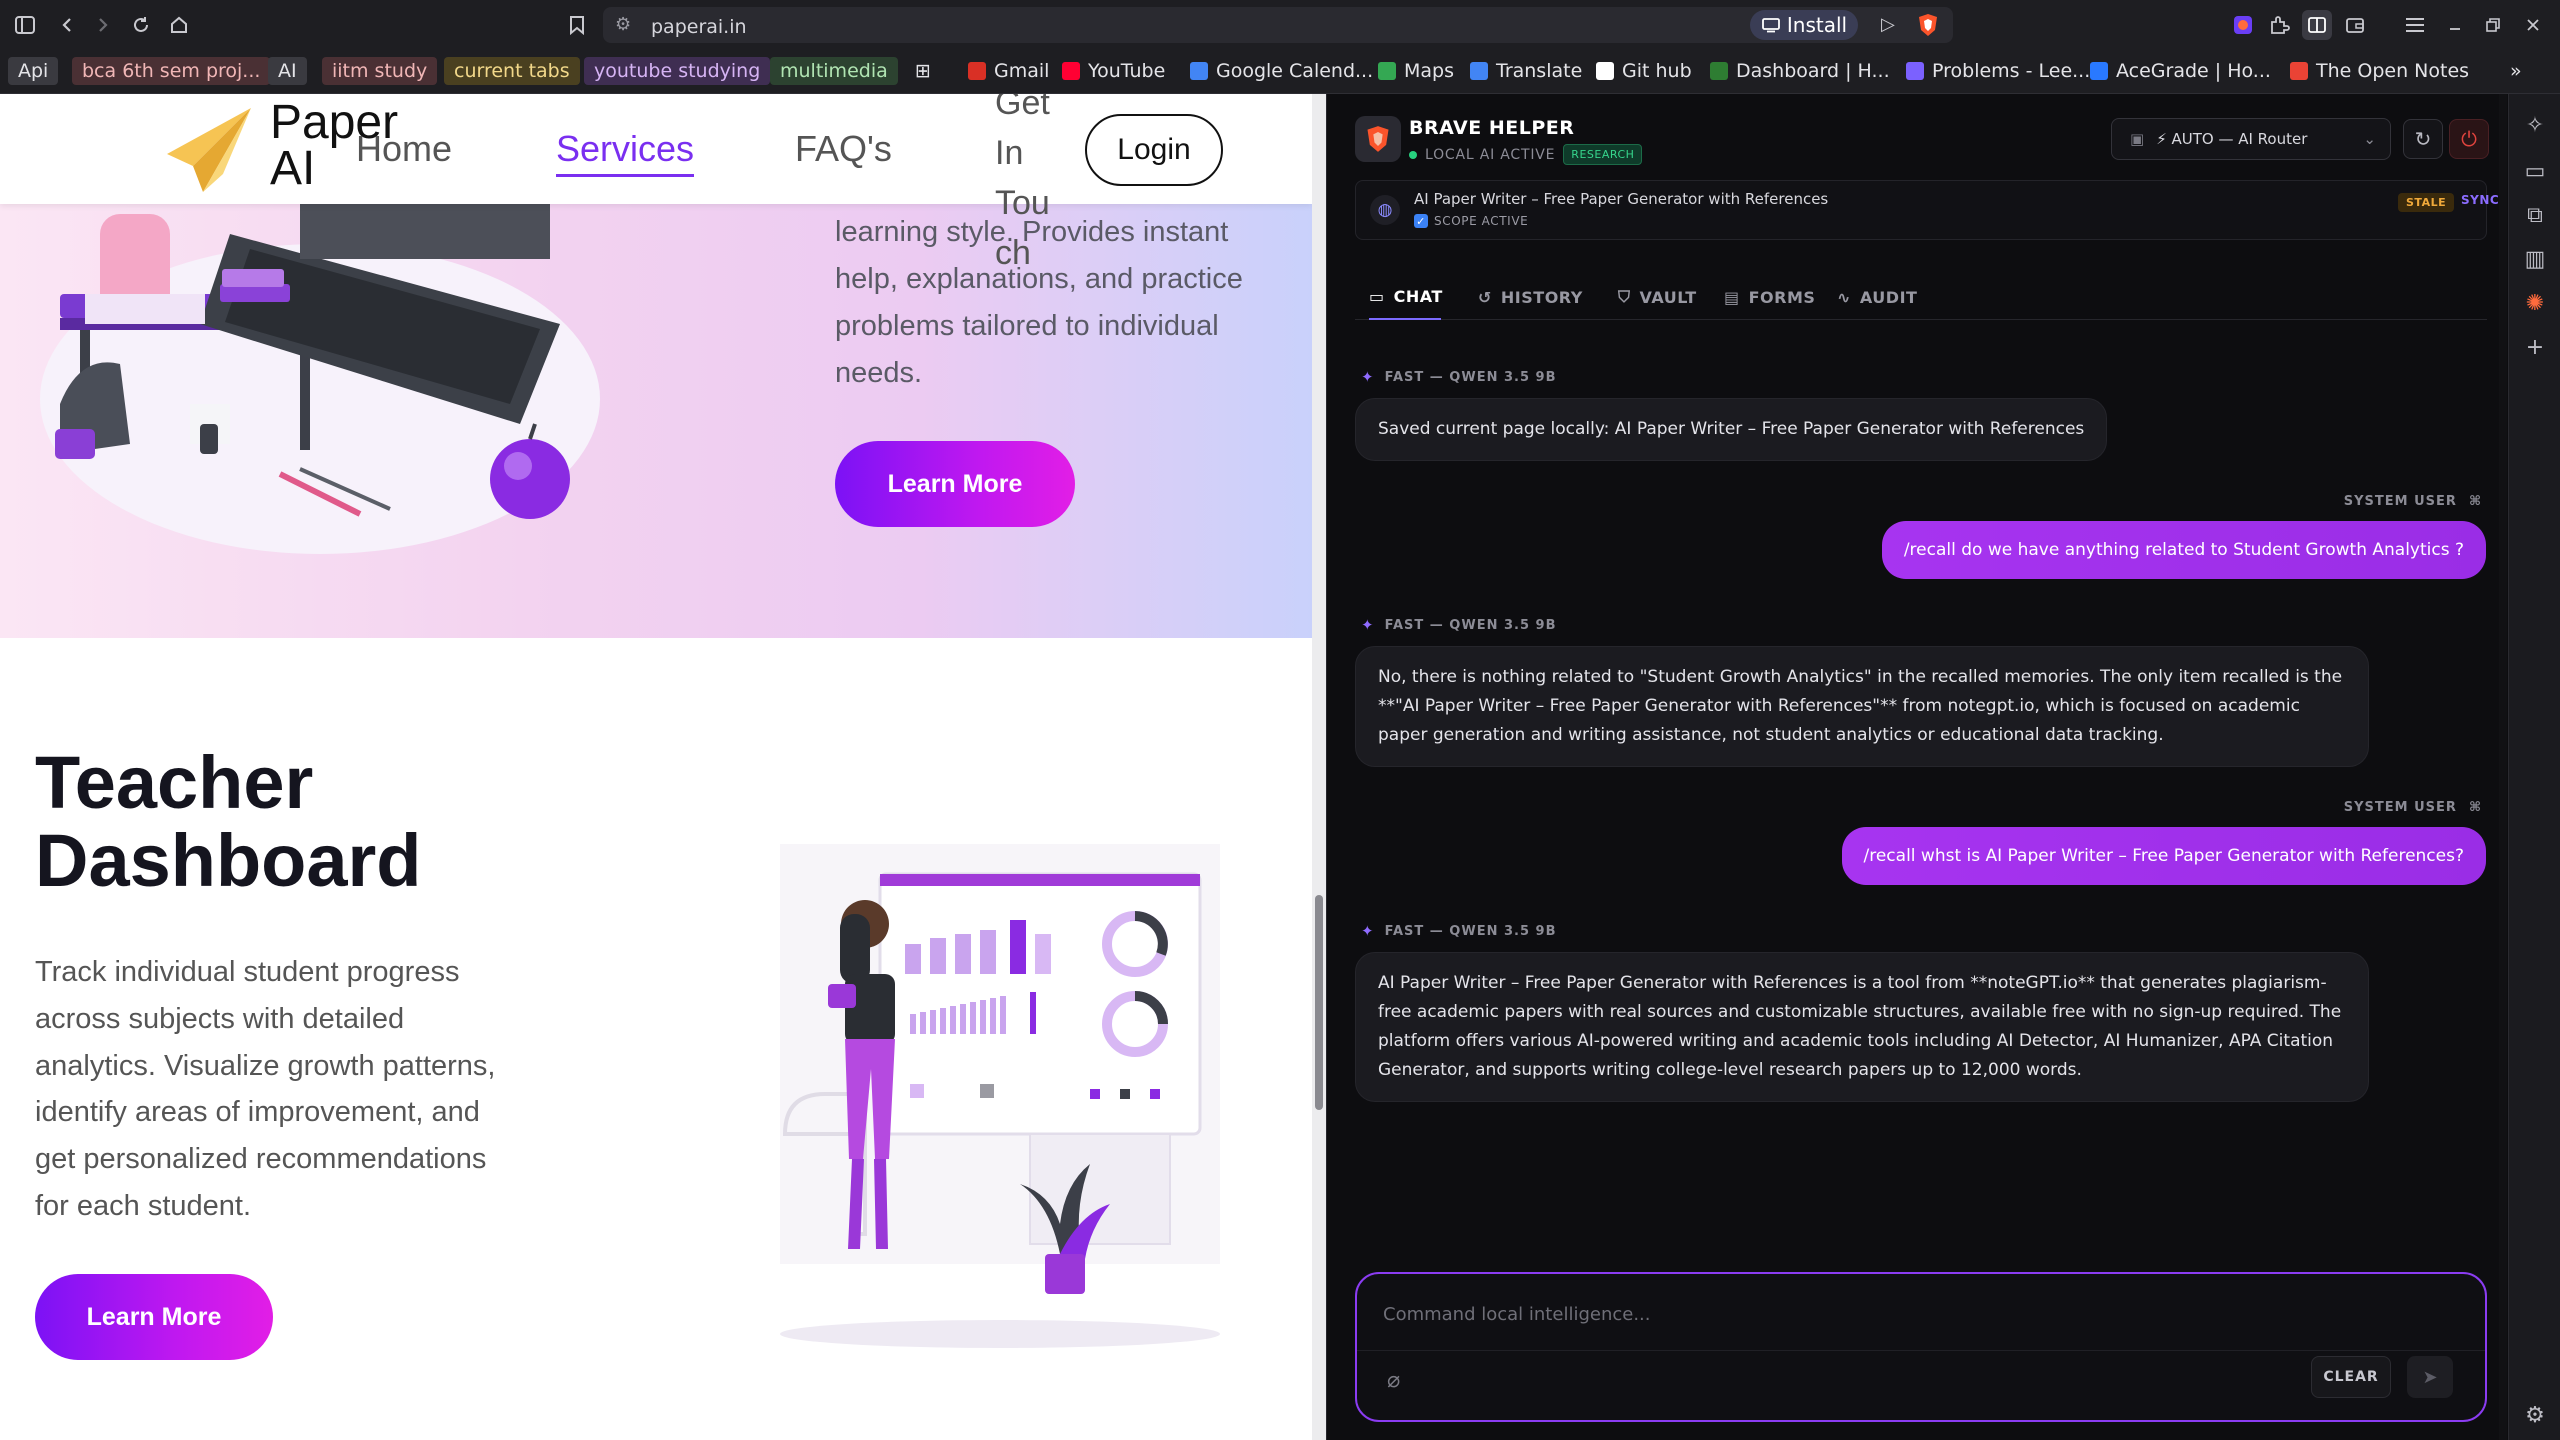 This screenshot has height=1440, width=2560. I want to click on bookmark-label: iitm study, so click(380, 71).